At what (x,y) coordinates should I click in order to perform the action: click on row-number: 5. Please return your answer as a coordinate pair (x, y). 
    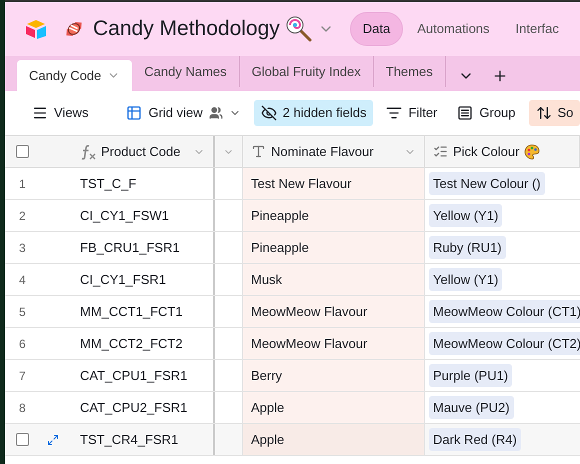
    Looking at the image, I should click on (22, 312).